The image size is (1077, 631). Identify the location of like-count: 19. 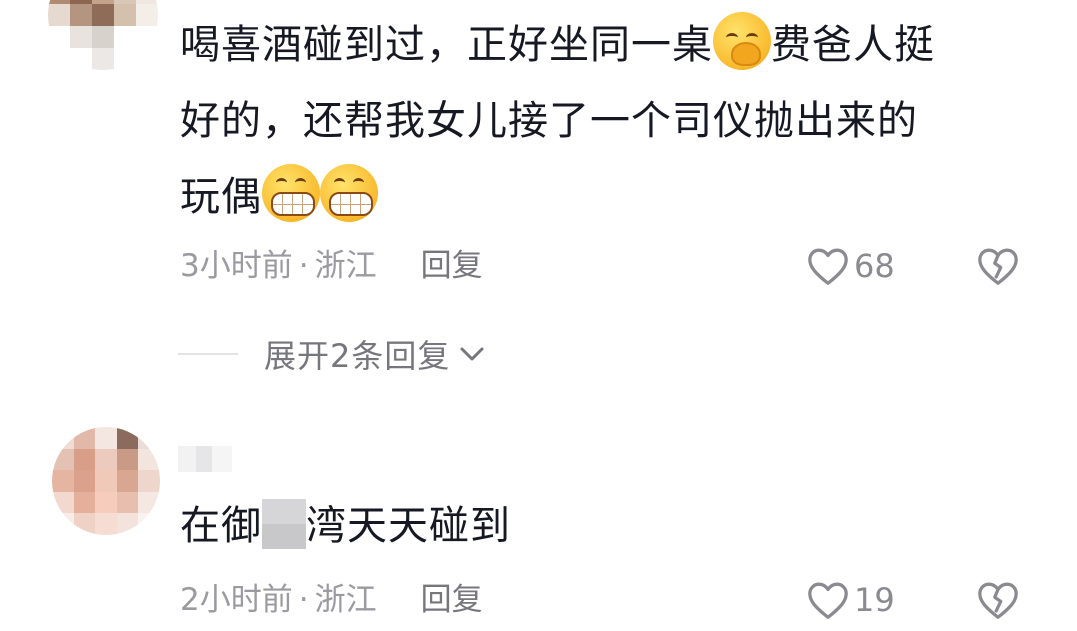
(874, 600).